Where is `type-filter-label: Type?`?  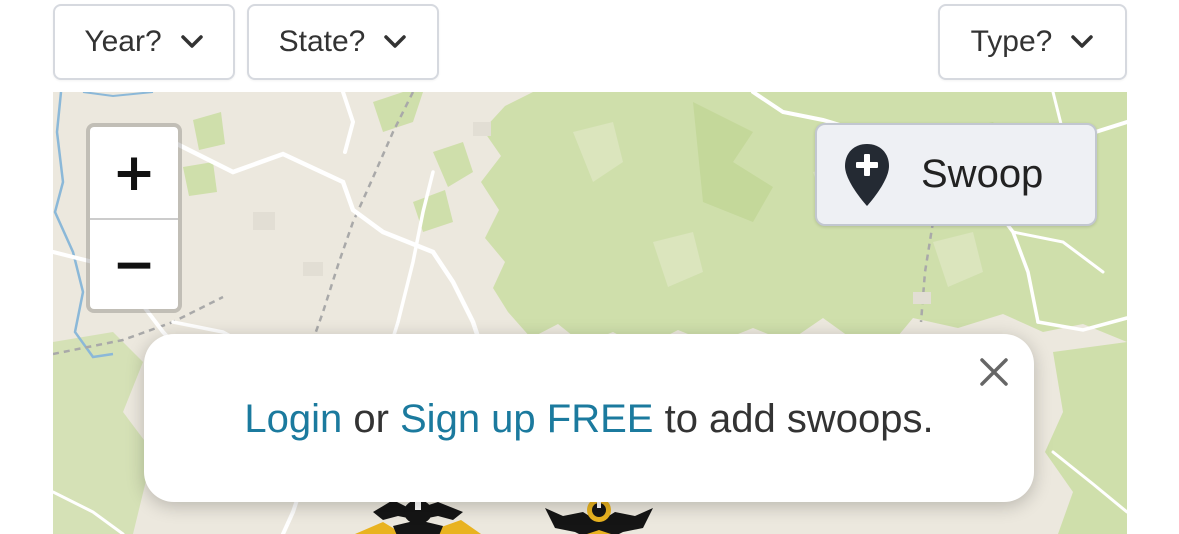 type-filter-label: Type? is located at coordinates (1011, 41).